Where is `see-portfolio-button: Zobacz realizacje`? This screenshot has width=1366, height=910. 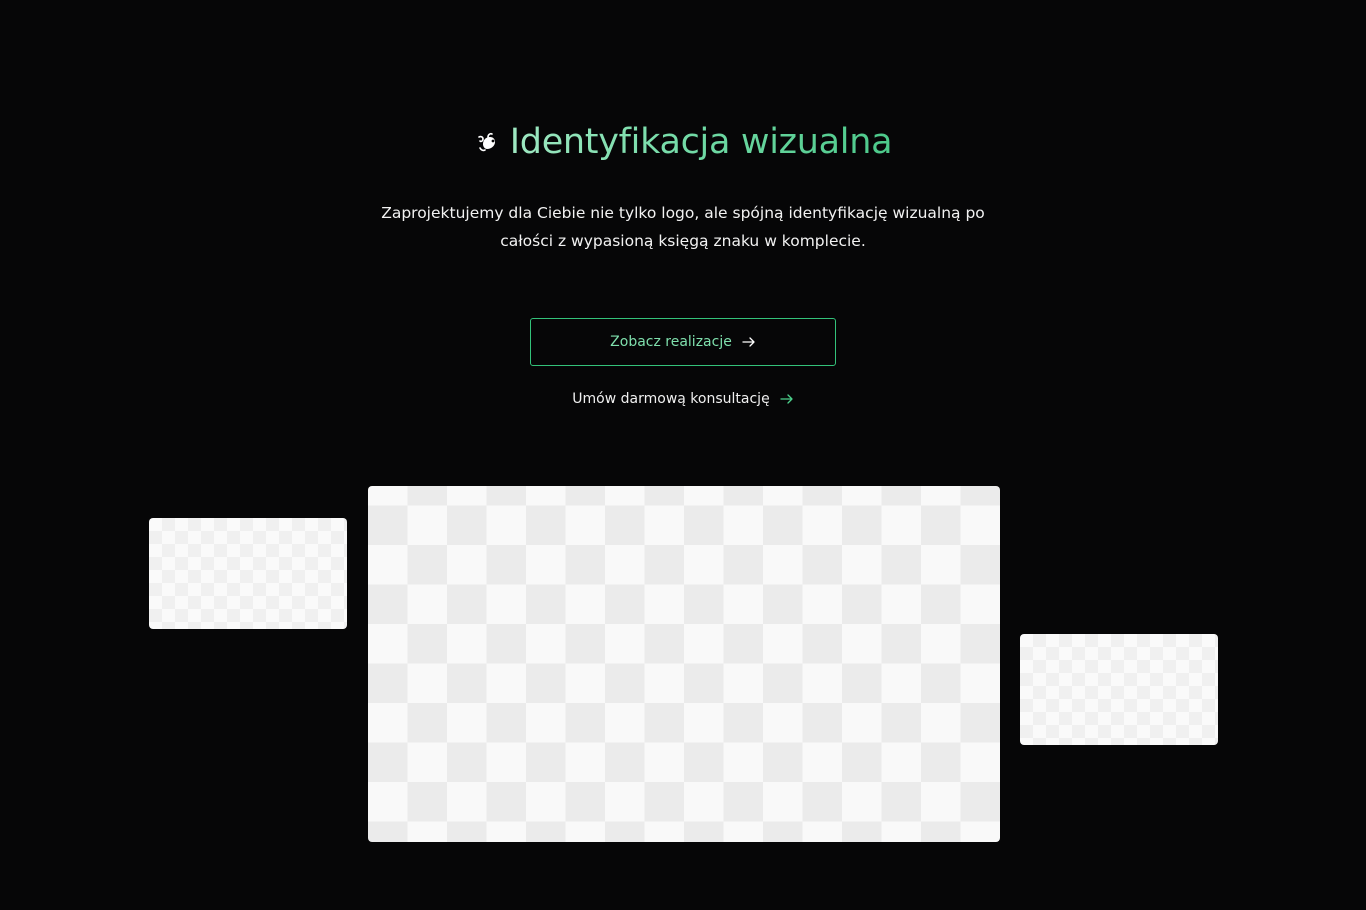 see-portfolio-button: Zobacz realizacje is located at coordinates (683, 342).